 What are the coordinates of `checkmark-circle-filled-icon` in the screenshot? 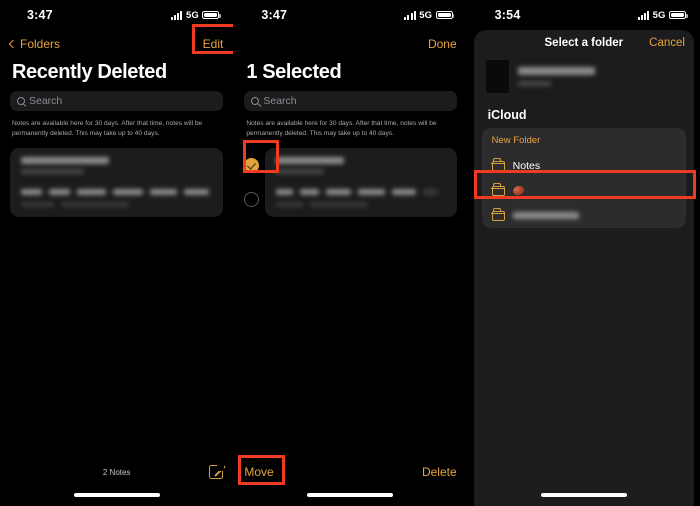 It's located at (252, 165).